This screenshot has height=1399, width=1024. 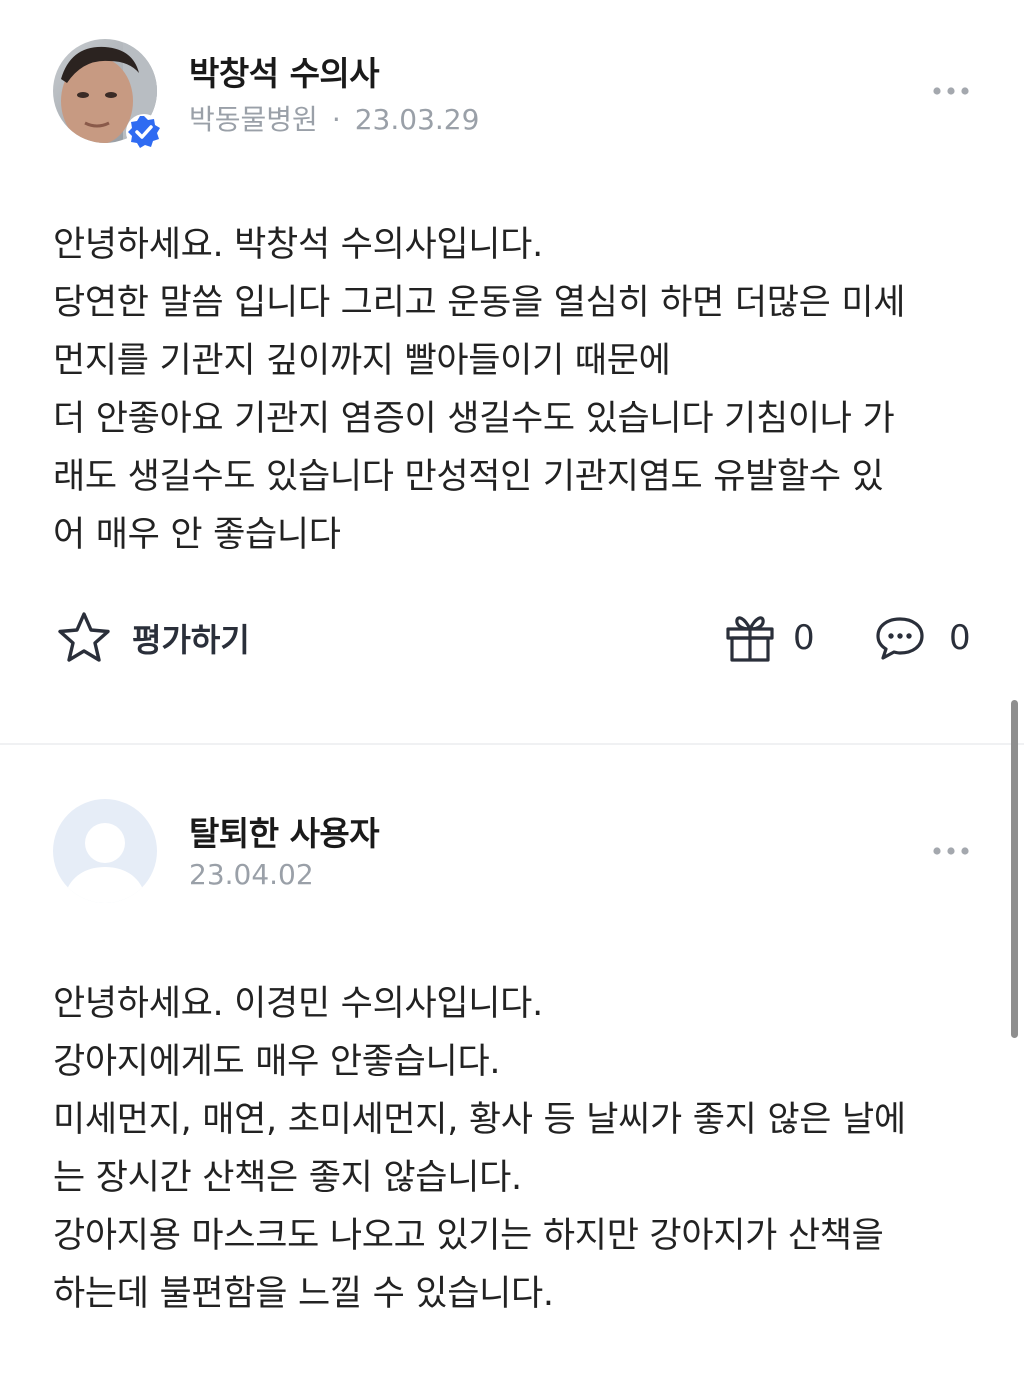 What do you see at coordinates (303, 1294) in the screenshot?
I see `body-line: 하는데 불편함을 느낄 수 있습니다.` at bounding box center [303, 1294].